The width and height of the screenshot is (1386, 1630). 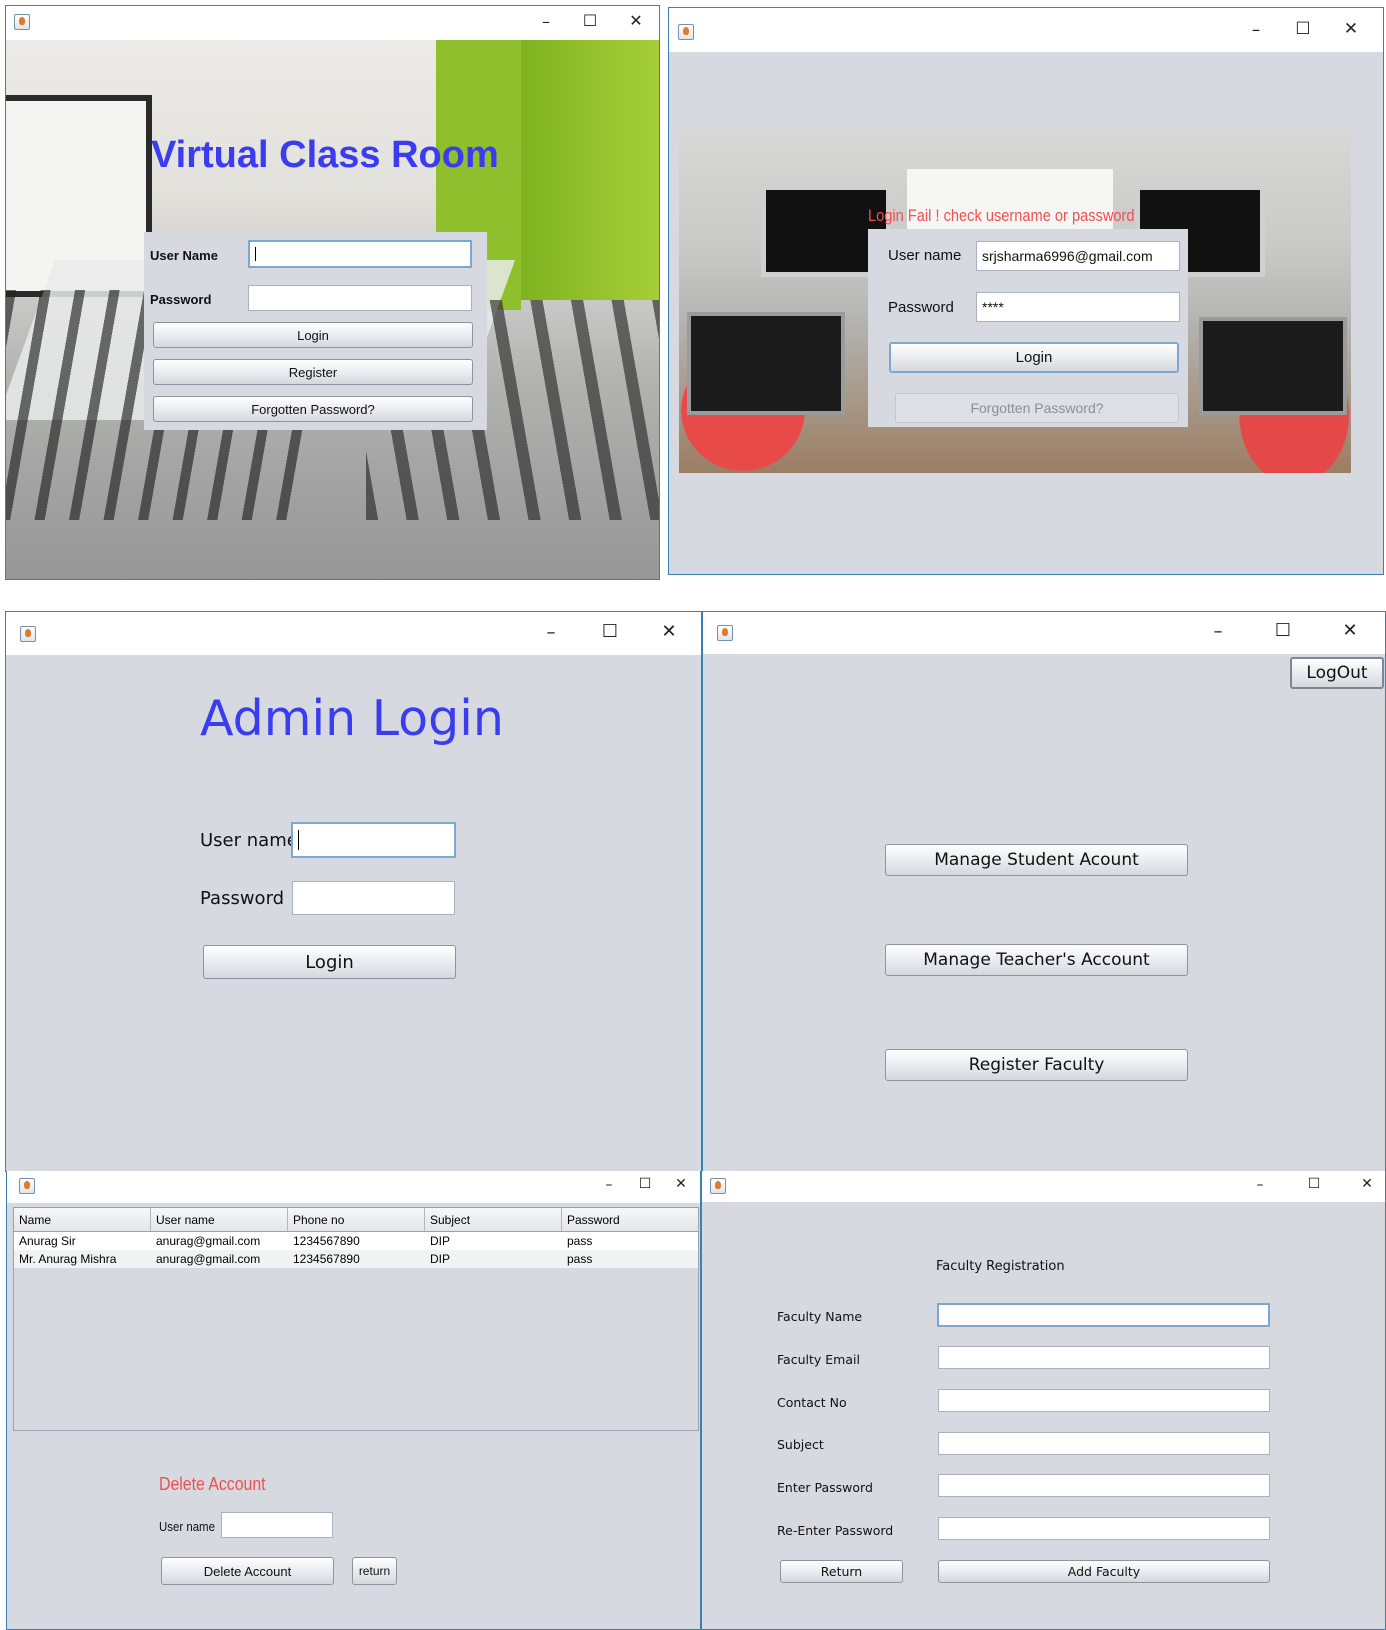 I want to click on table-cell: Anurag Sir, so click(x=47, y=1241).